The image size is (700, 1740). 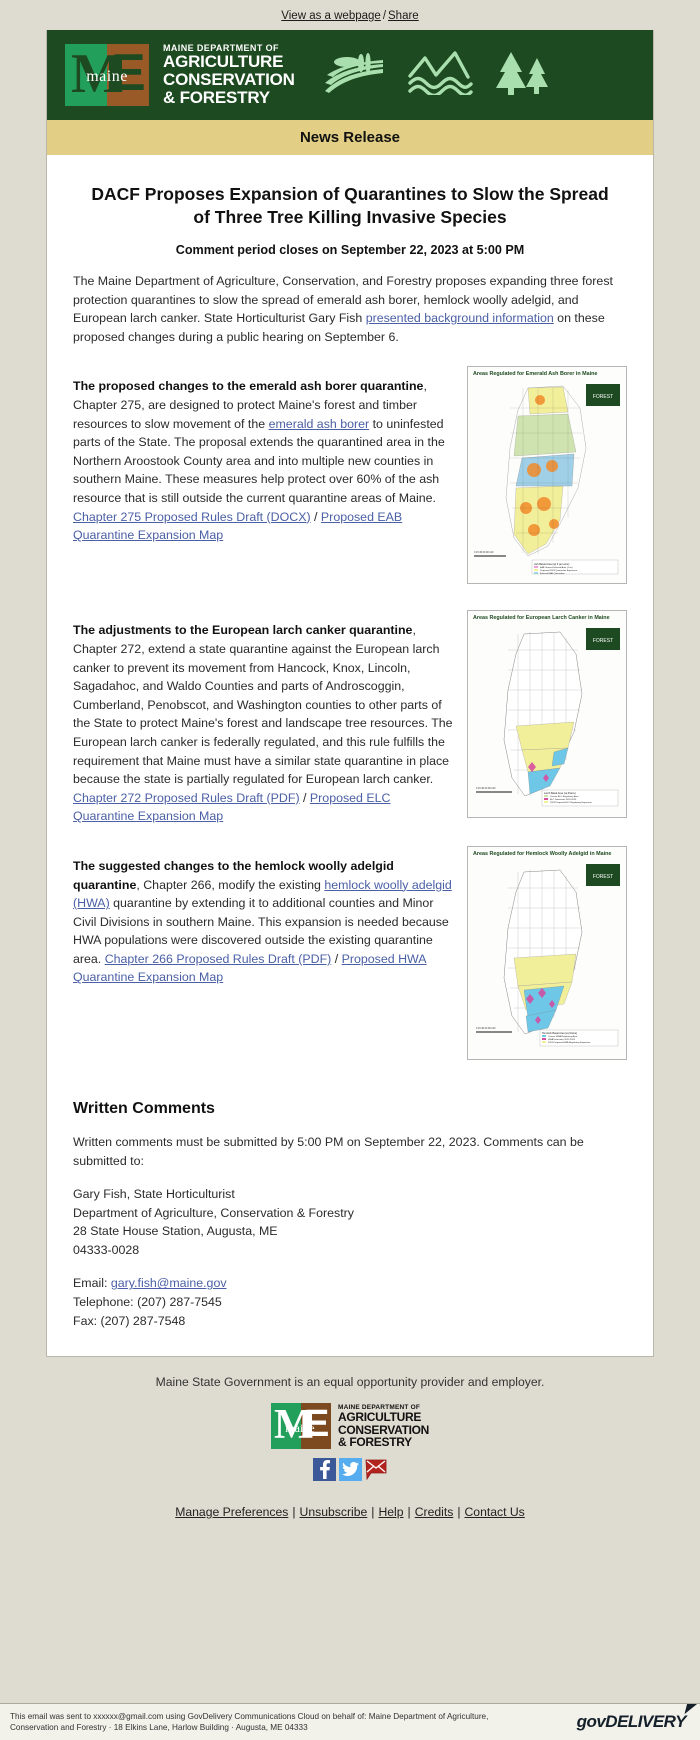 I want to click on twitter-icon, so click(x=350, y=1470).